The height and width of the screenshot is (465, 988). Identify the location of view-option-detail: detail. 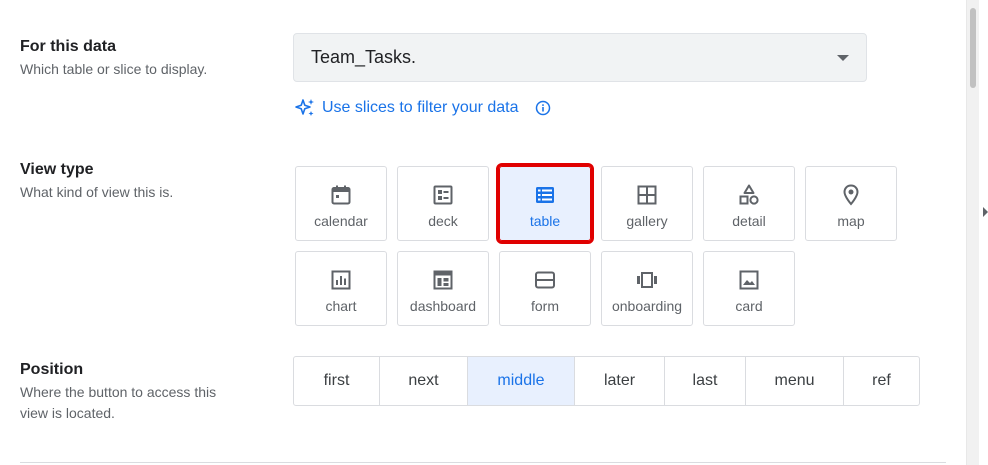
(749, 203).